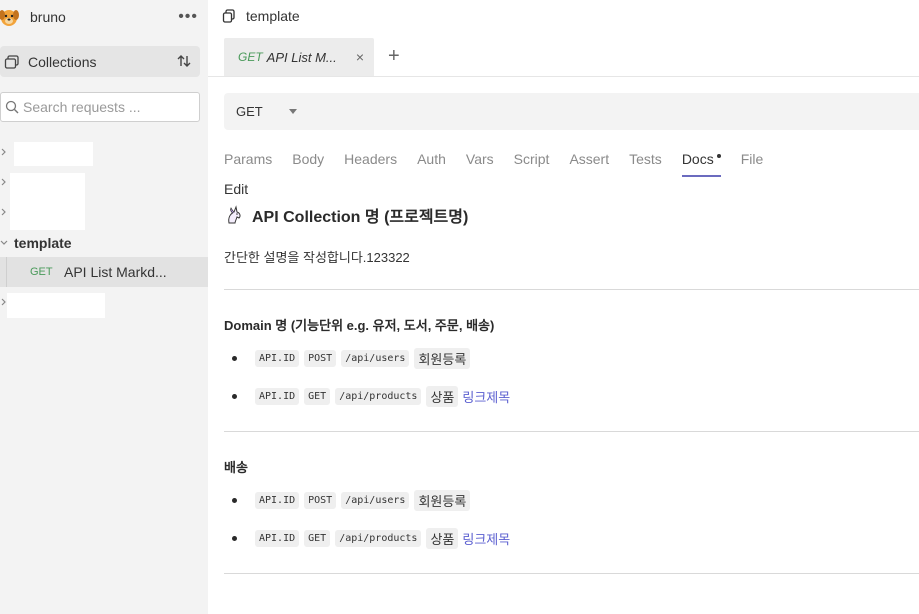  I want to click on collections-icon, so click(11, 61).